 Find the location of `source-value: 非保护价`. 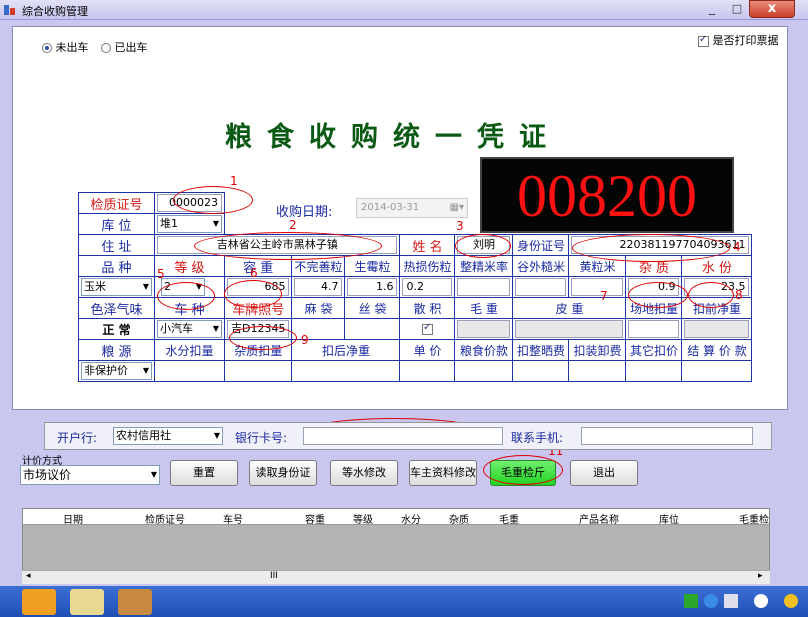

source-value: 非保护价 is located at coordinates (106, 370).